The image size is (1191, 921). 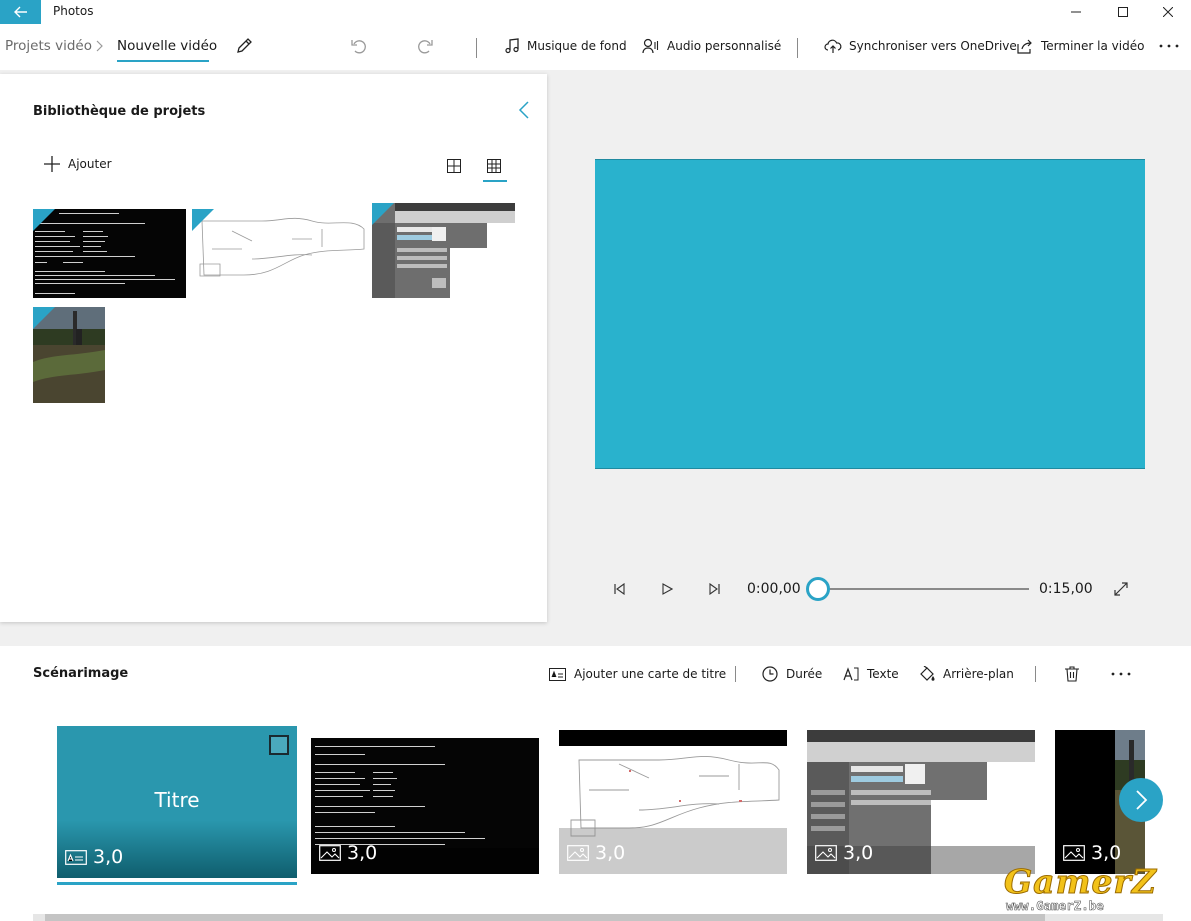 What do you see at coordinates (512, 46) in the screenshot?
I see `music-note-icon` at bounding box center [512, 46].